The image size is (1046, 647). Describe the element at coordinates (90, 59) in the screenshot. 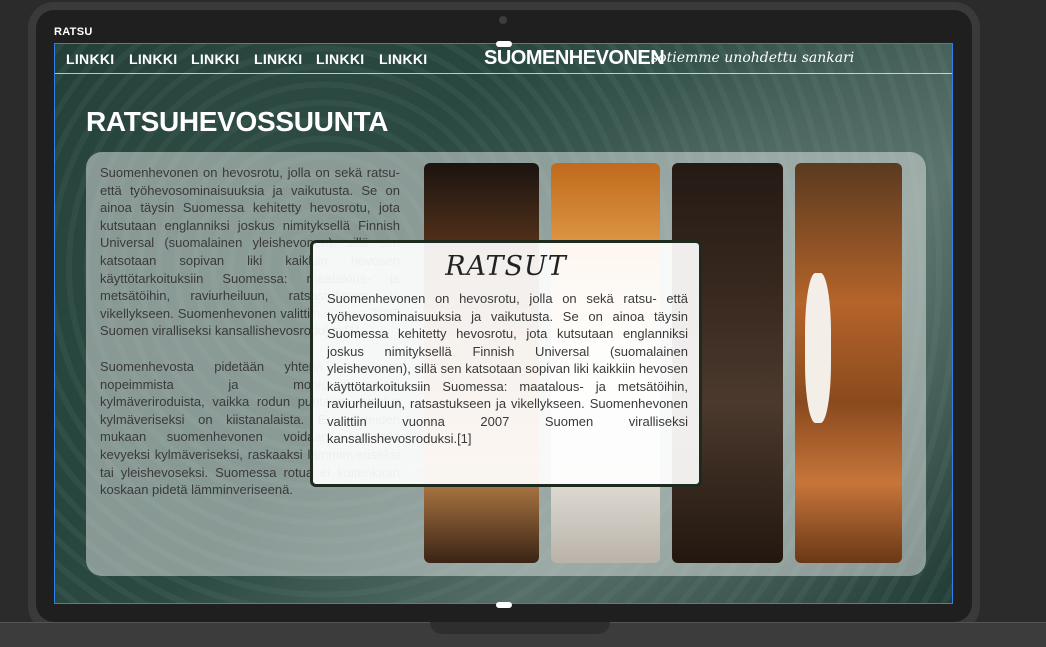

I see `nav-link-1: LINKKI` at that location.